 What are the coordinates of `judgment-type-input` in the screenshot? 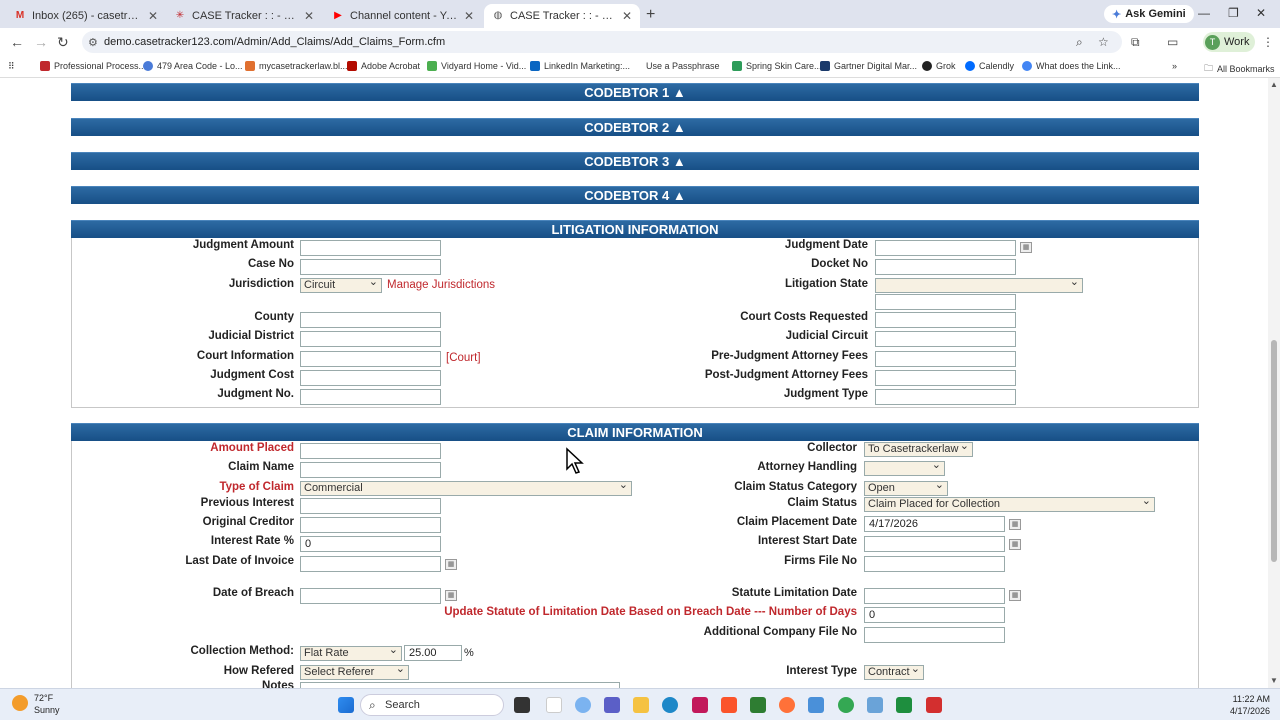 It's located at (945, 397).